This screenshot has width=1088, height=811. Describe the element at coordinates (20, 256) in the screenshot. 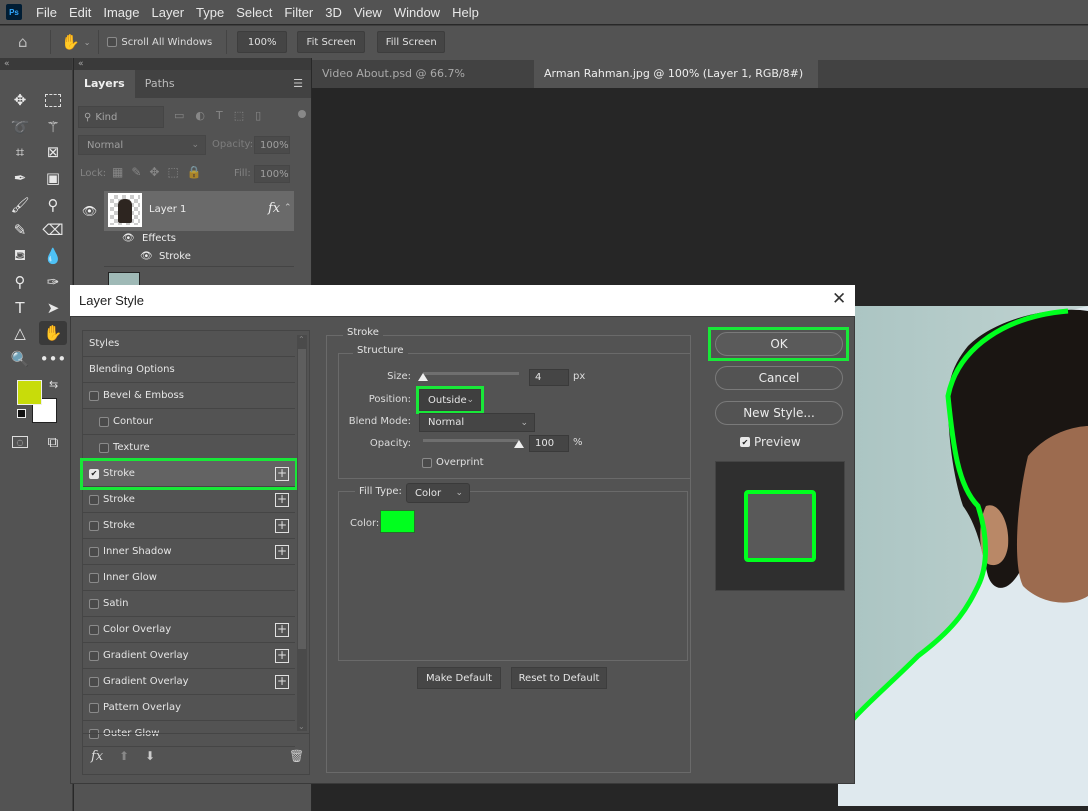

I see `paint-bucket-tool-icon: ⛾` at that location.